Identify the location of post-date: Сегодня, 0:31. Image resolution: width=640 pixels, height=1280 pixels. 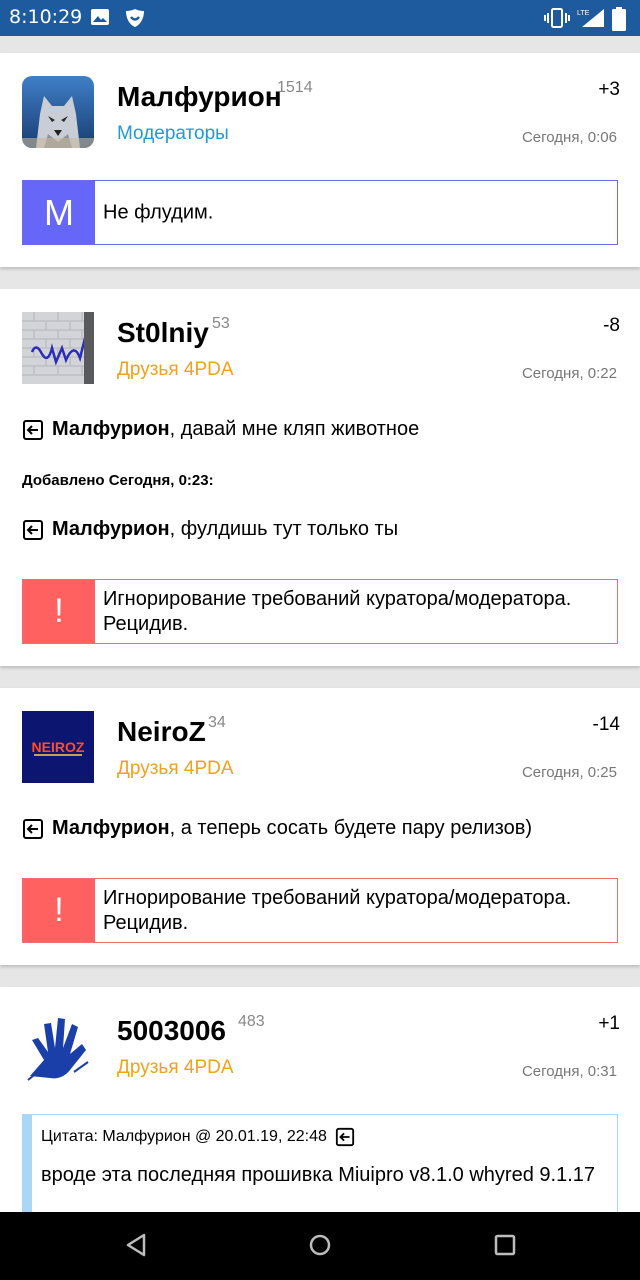
(569, 1071).